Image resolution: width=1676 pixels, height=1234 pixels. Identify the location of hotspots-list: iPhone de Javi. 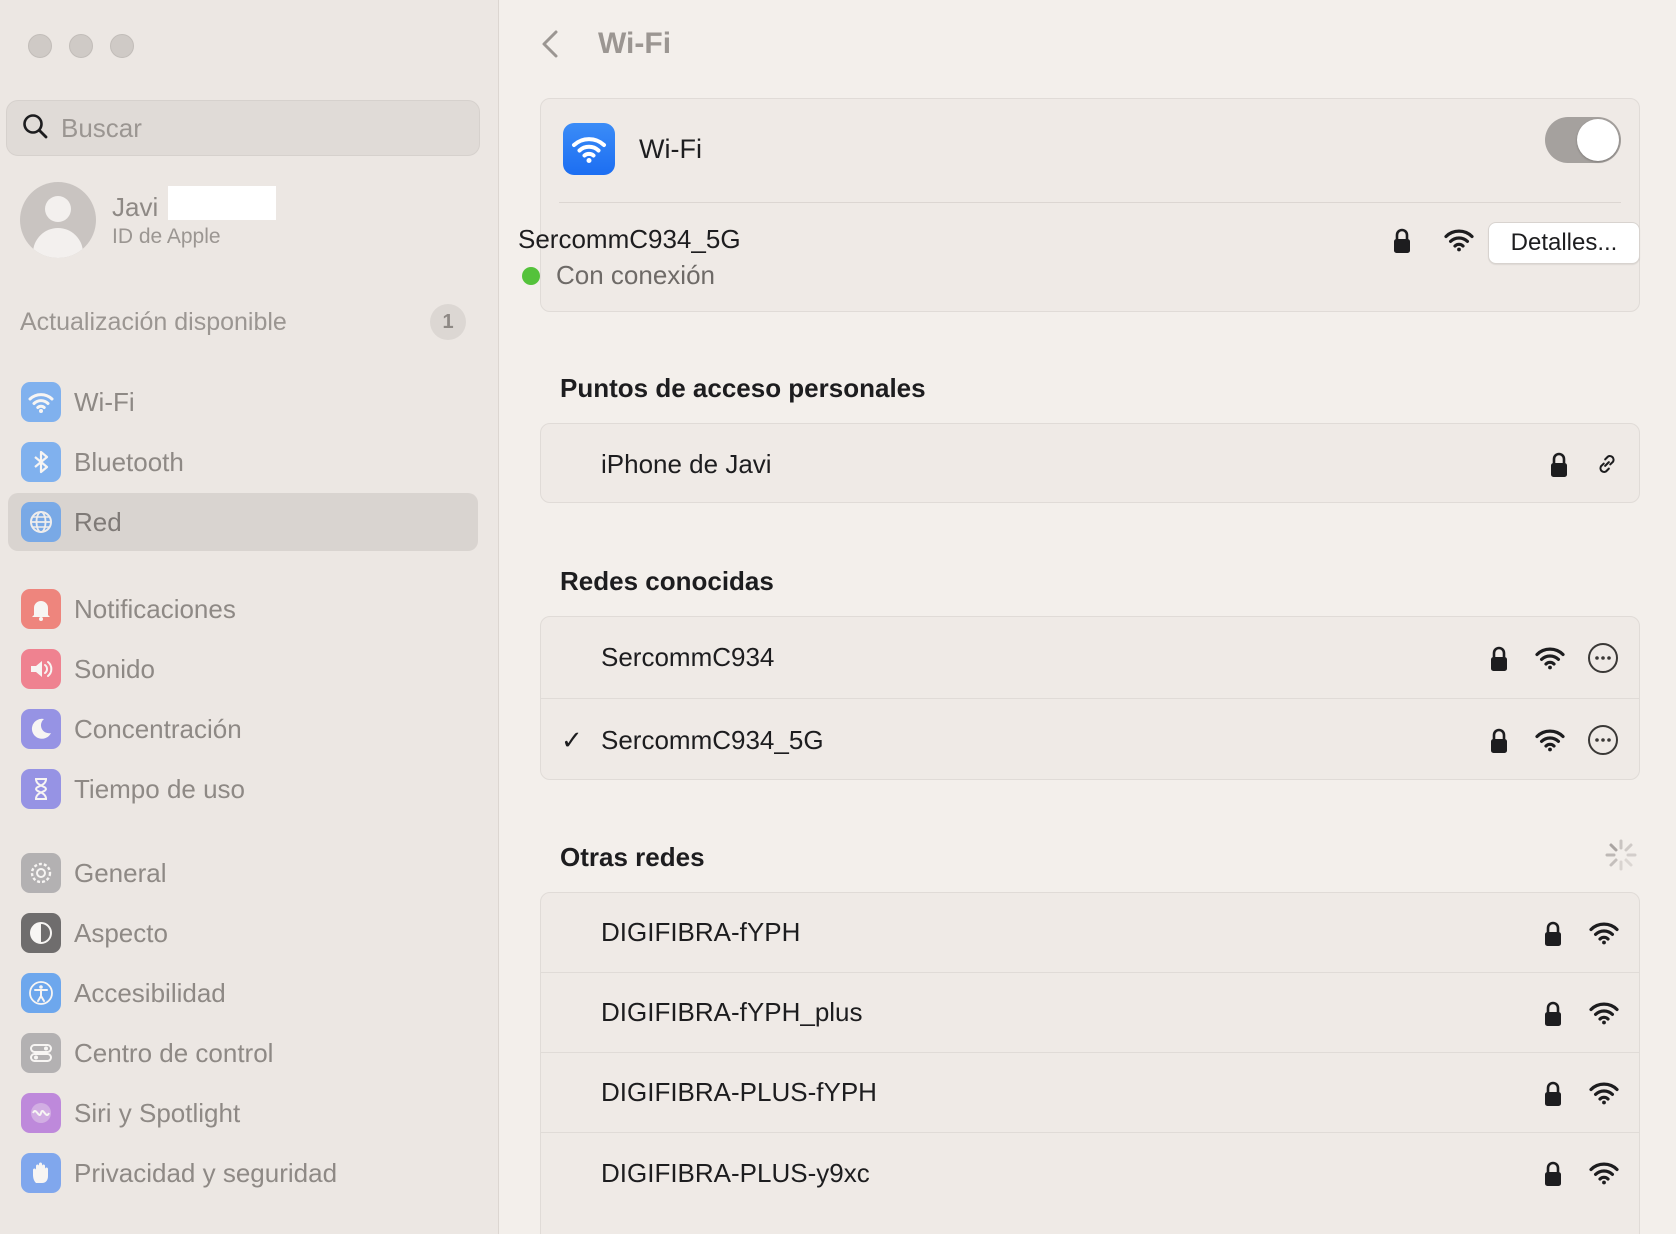
(1090, 463).